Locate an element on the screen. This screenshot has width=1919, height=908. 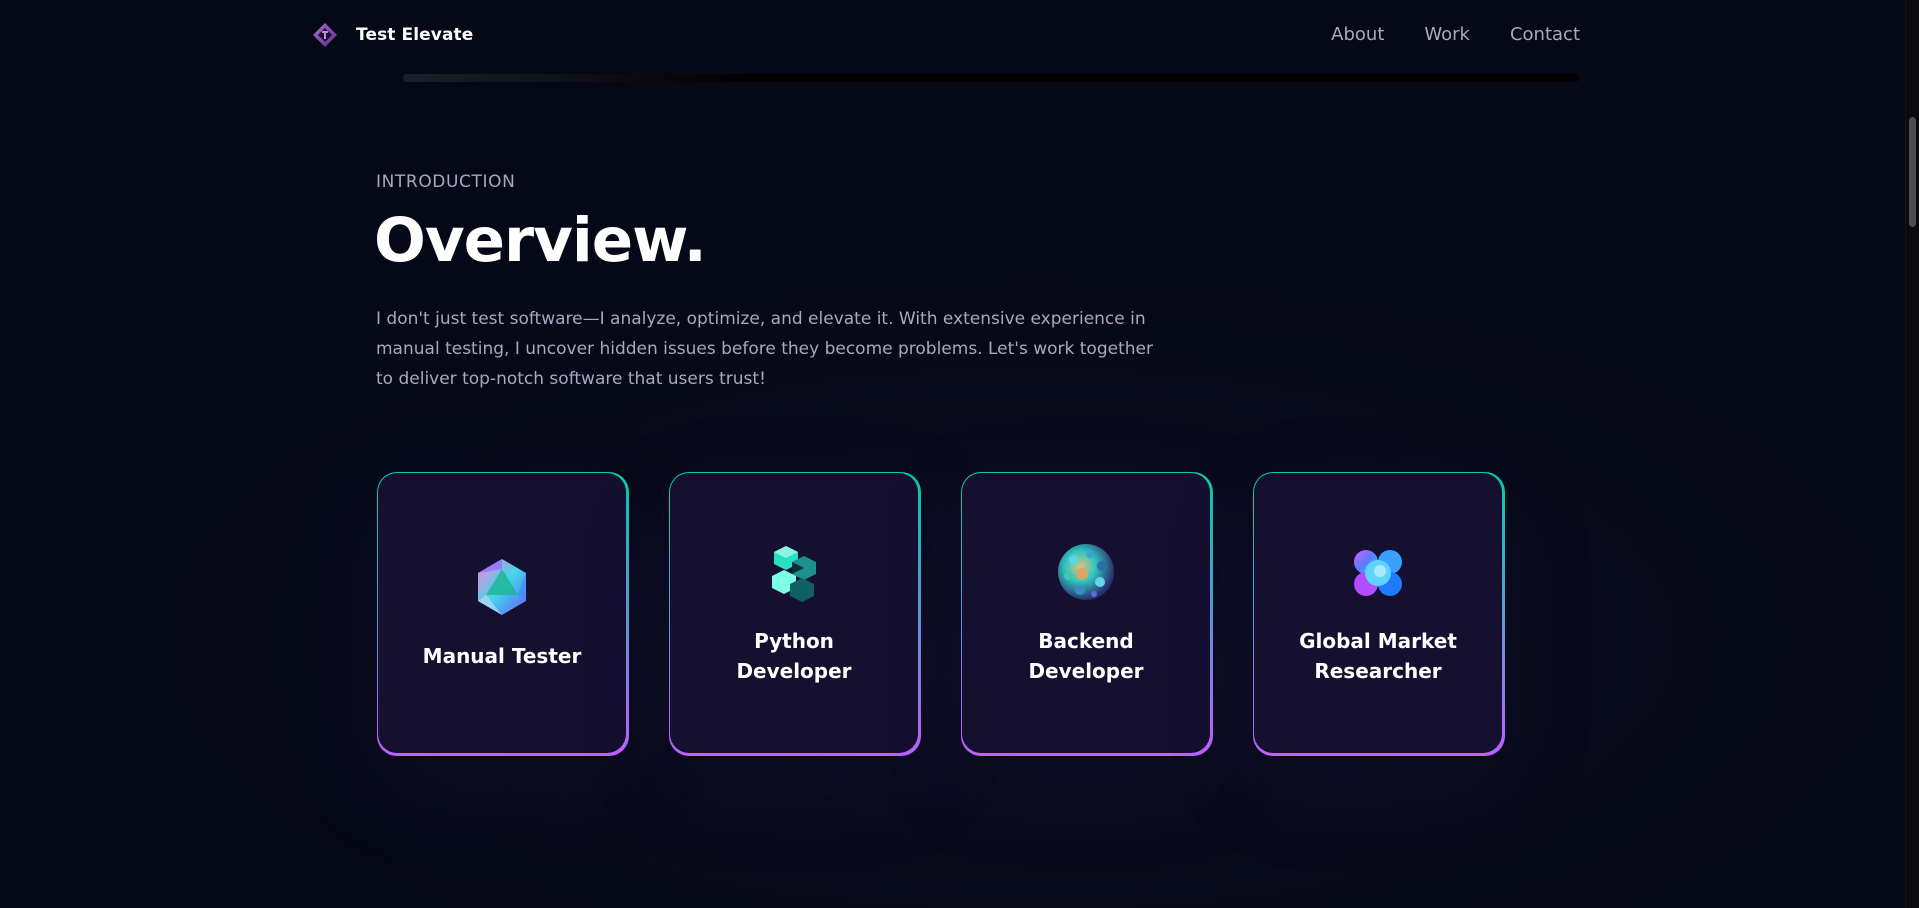
service-card-title: Manual Tester is located at coordinates (502, 656).